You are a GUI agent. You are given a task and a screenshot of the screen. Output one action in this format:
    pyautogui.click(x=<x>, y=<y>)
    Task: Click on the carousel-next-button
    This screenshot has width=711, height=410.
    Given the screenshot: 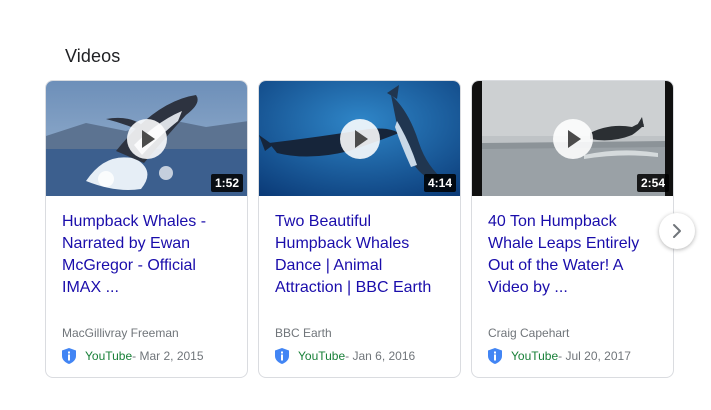 What is the action you would take?
    pyautogui.click(x=677, y=231)
    